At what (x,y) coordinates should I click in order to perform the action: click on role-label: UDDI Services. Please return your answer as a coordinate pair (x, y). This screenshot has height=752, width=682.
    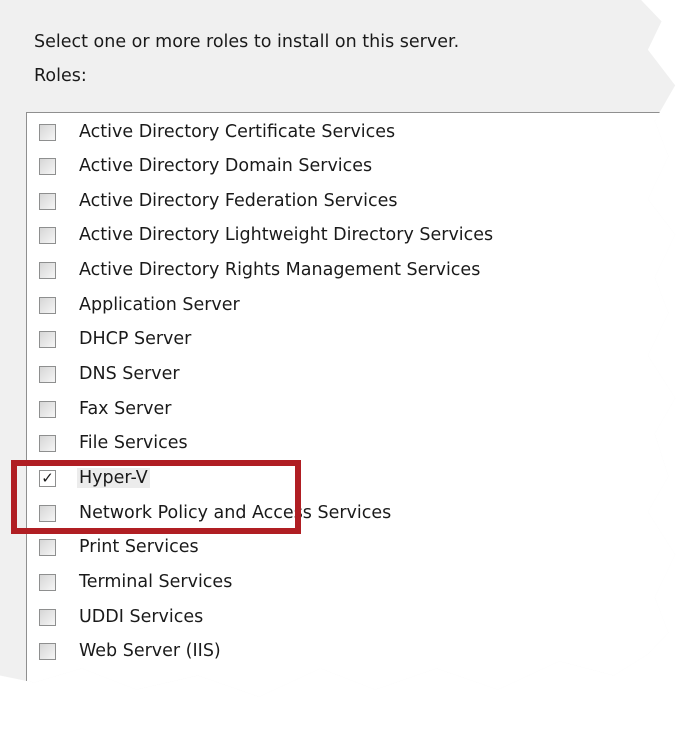
    Looking at the image, I should click on (141, 617).